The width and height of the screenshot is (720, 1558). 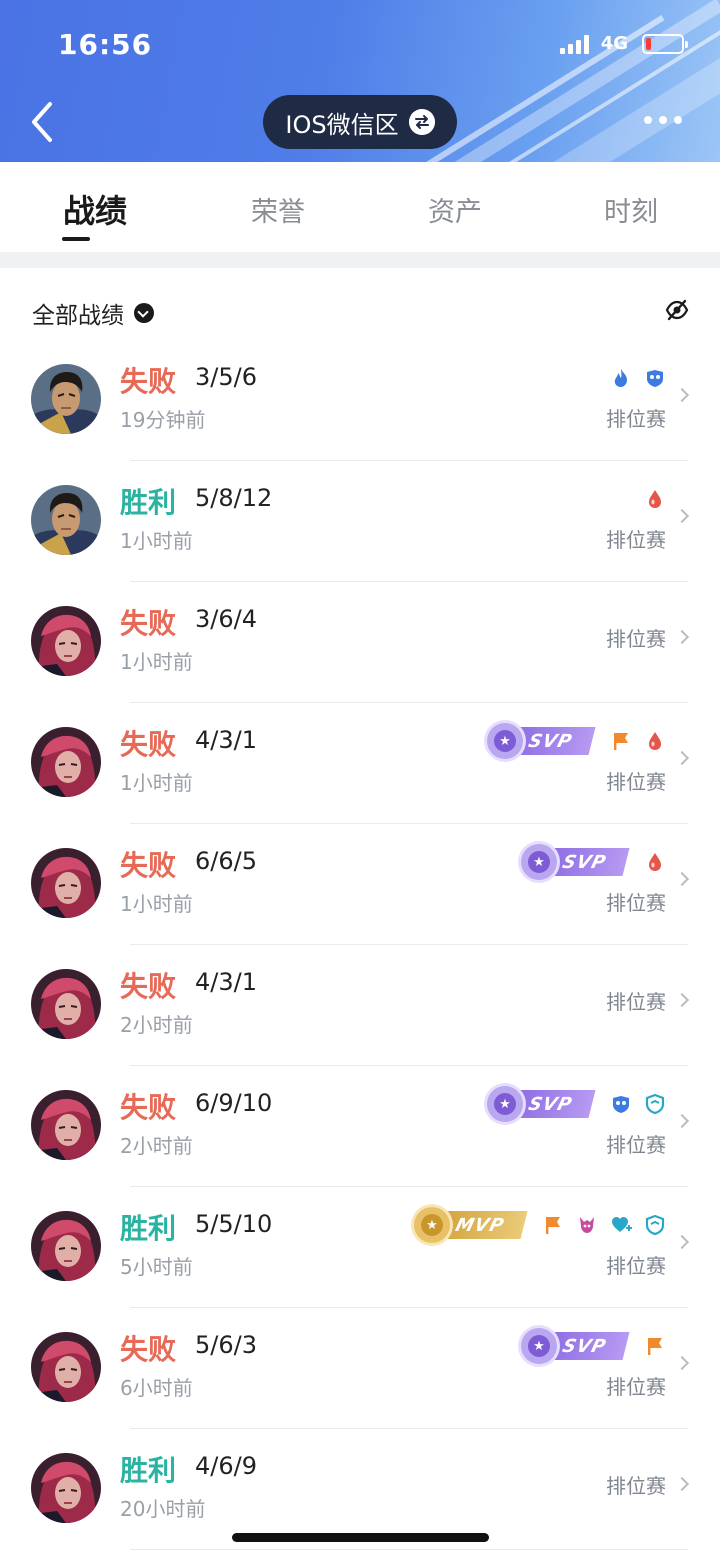 I want to click on swap-icon, so click(x=421, y=122).